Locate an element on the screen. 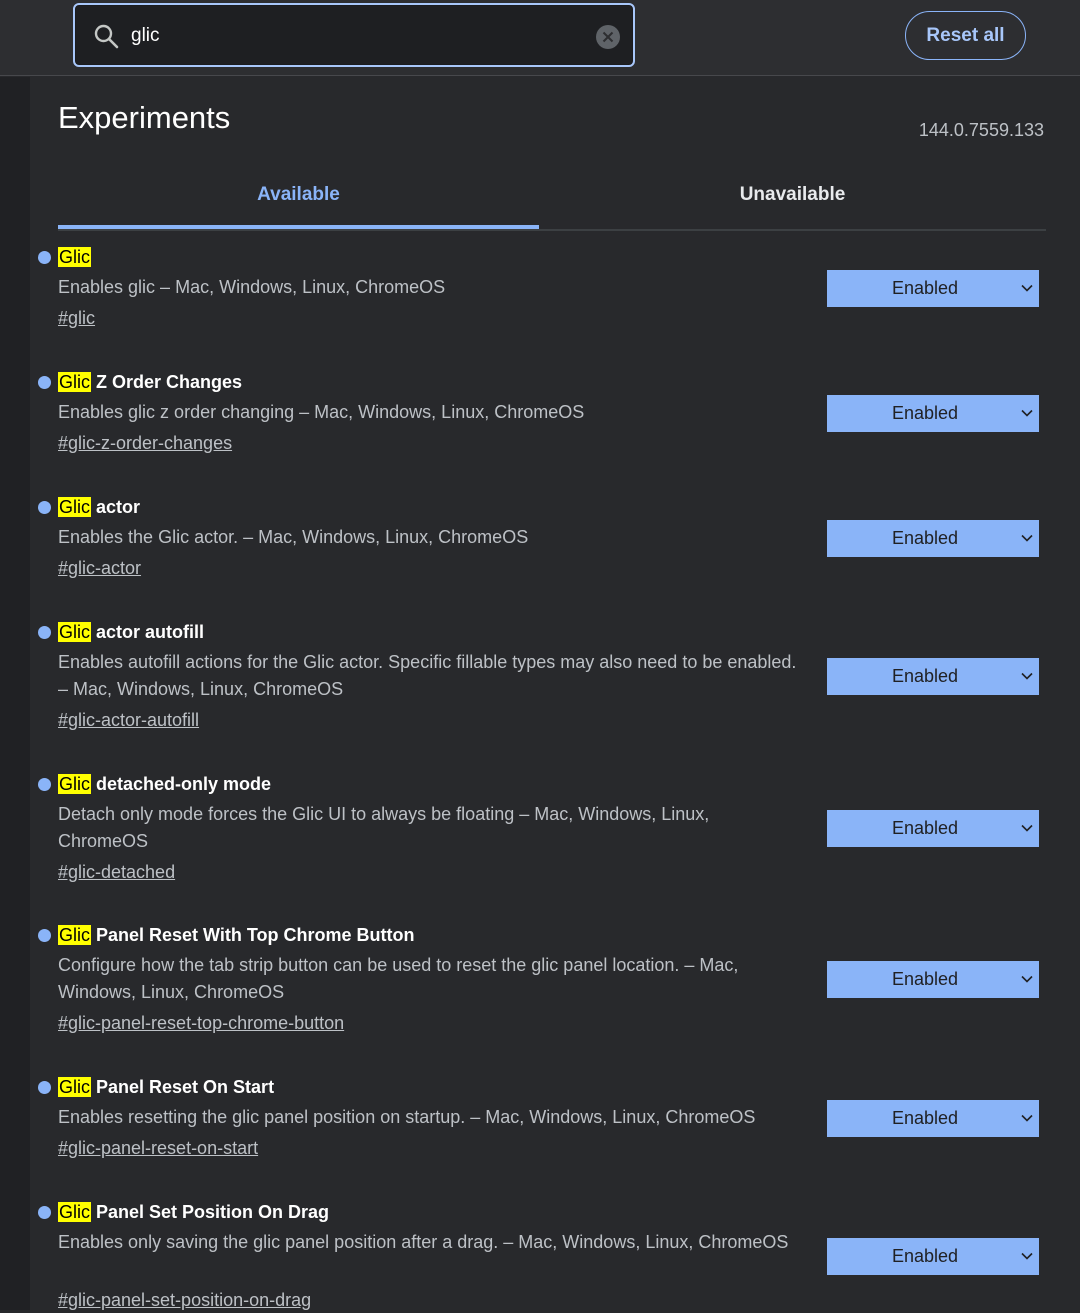  tab-bar: Available Unavailable is located at coordinates (552, 198).